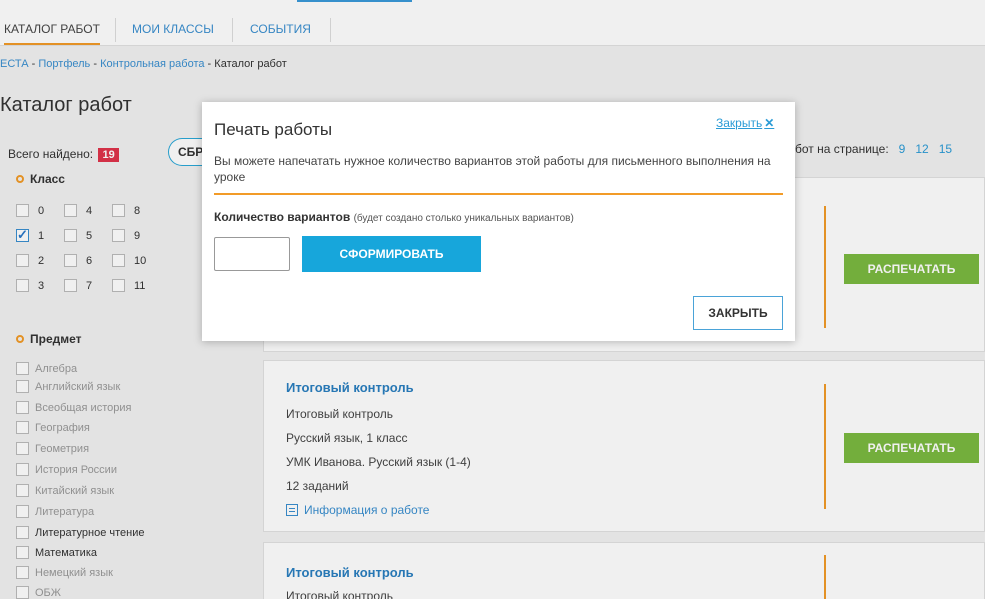 This screenshot has height=599, width=985. Describe the element at coordinates (769, 123) in the screenshot. I see `close-icon: ✕` at that location.